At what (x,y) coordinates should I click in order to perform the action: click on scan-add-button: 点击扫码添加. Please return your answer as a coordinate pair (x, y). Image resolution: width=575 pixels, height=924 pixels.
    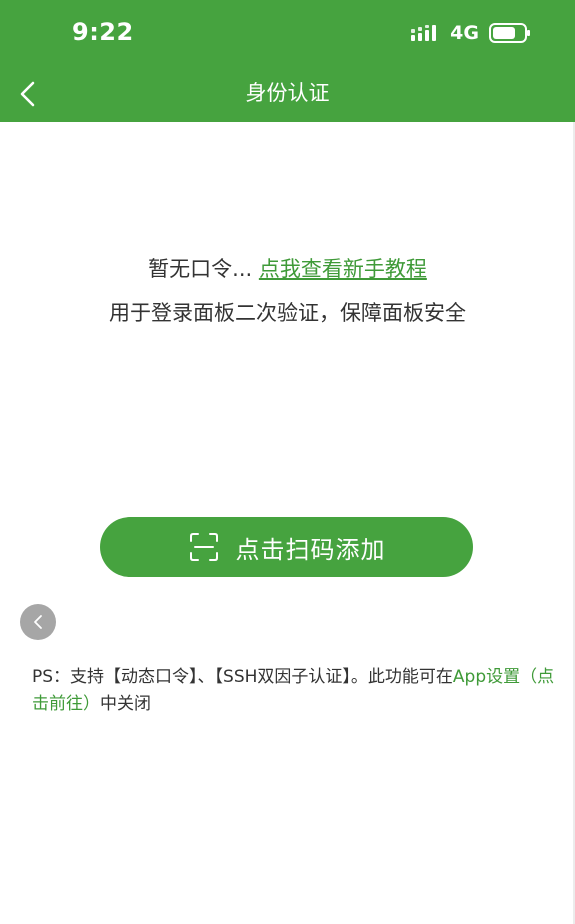
    Looking at the image, I should click on (286, 547).